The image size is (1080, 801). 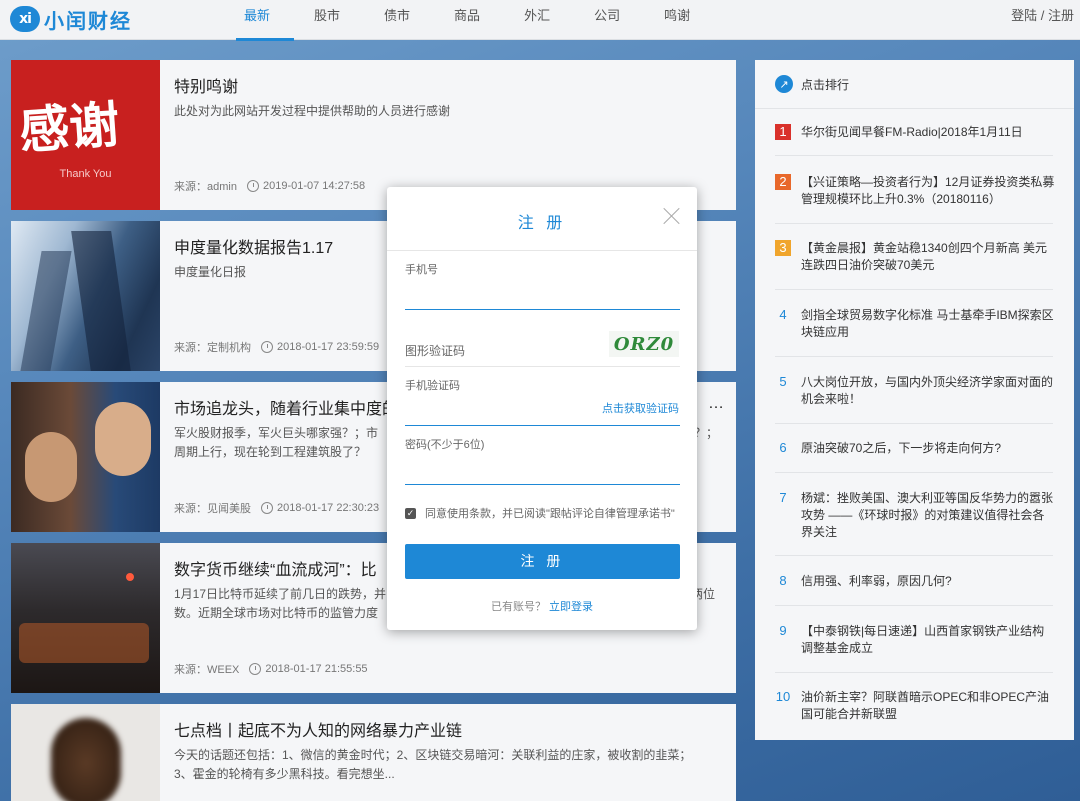 What do you see at coordinates (928, 448) in the screenshot?
I see `ranking-title: 原油突破70之后，下一步将走向何方?` at bounding box center [928, 448].